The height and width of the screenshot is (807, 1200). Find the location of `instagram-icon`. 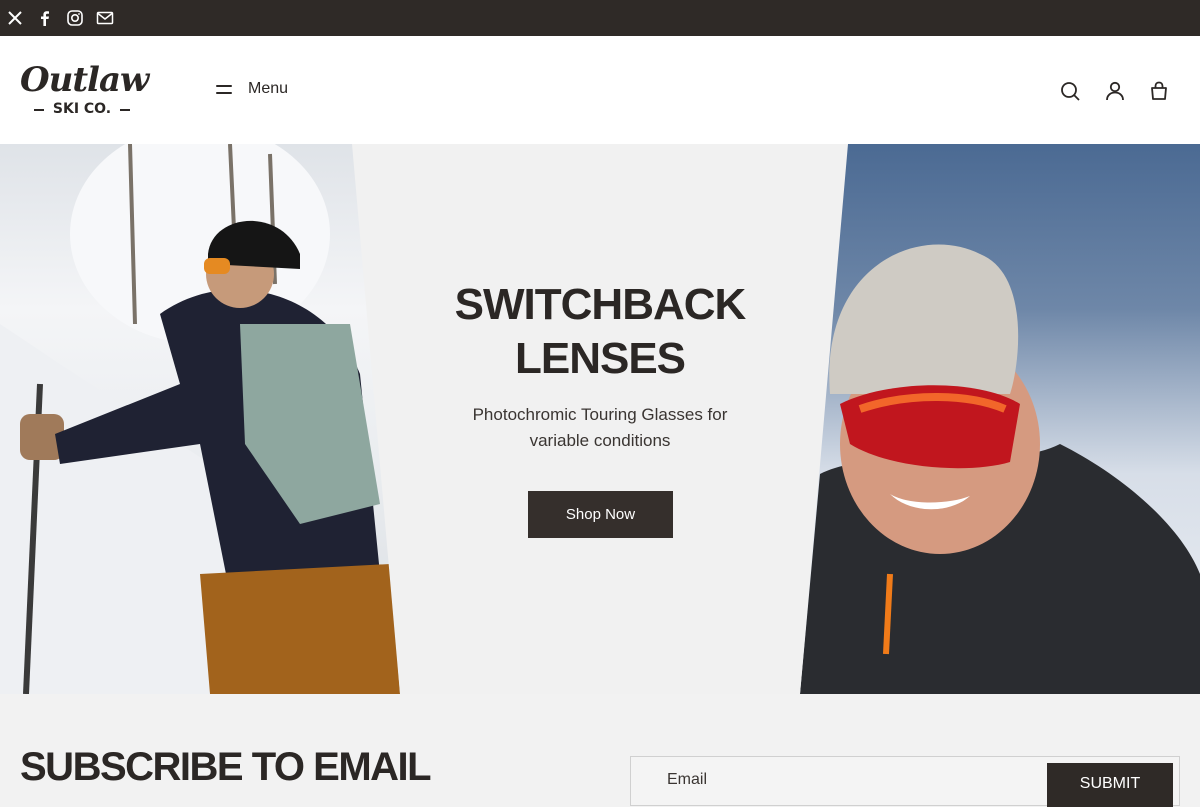

instagram-icon is located at coordinates (75, 18).